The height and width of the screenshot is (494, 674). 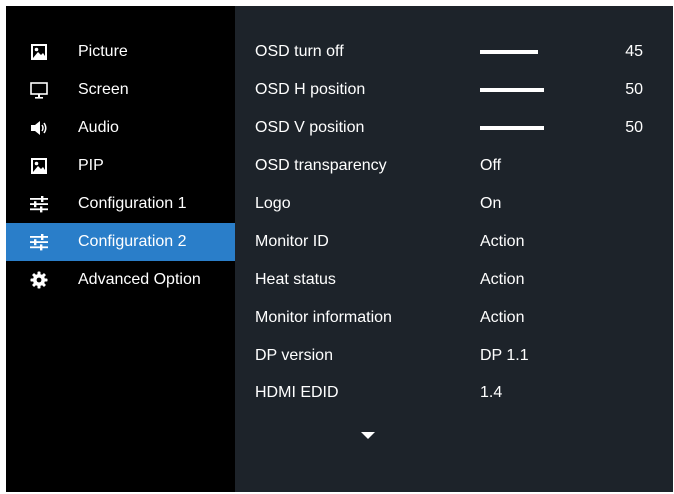 What do you see at coordinates (294, 355) in the screenshot?
I see `setting-label: DP version` at bounding box center [294, 355].